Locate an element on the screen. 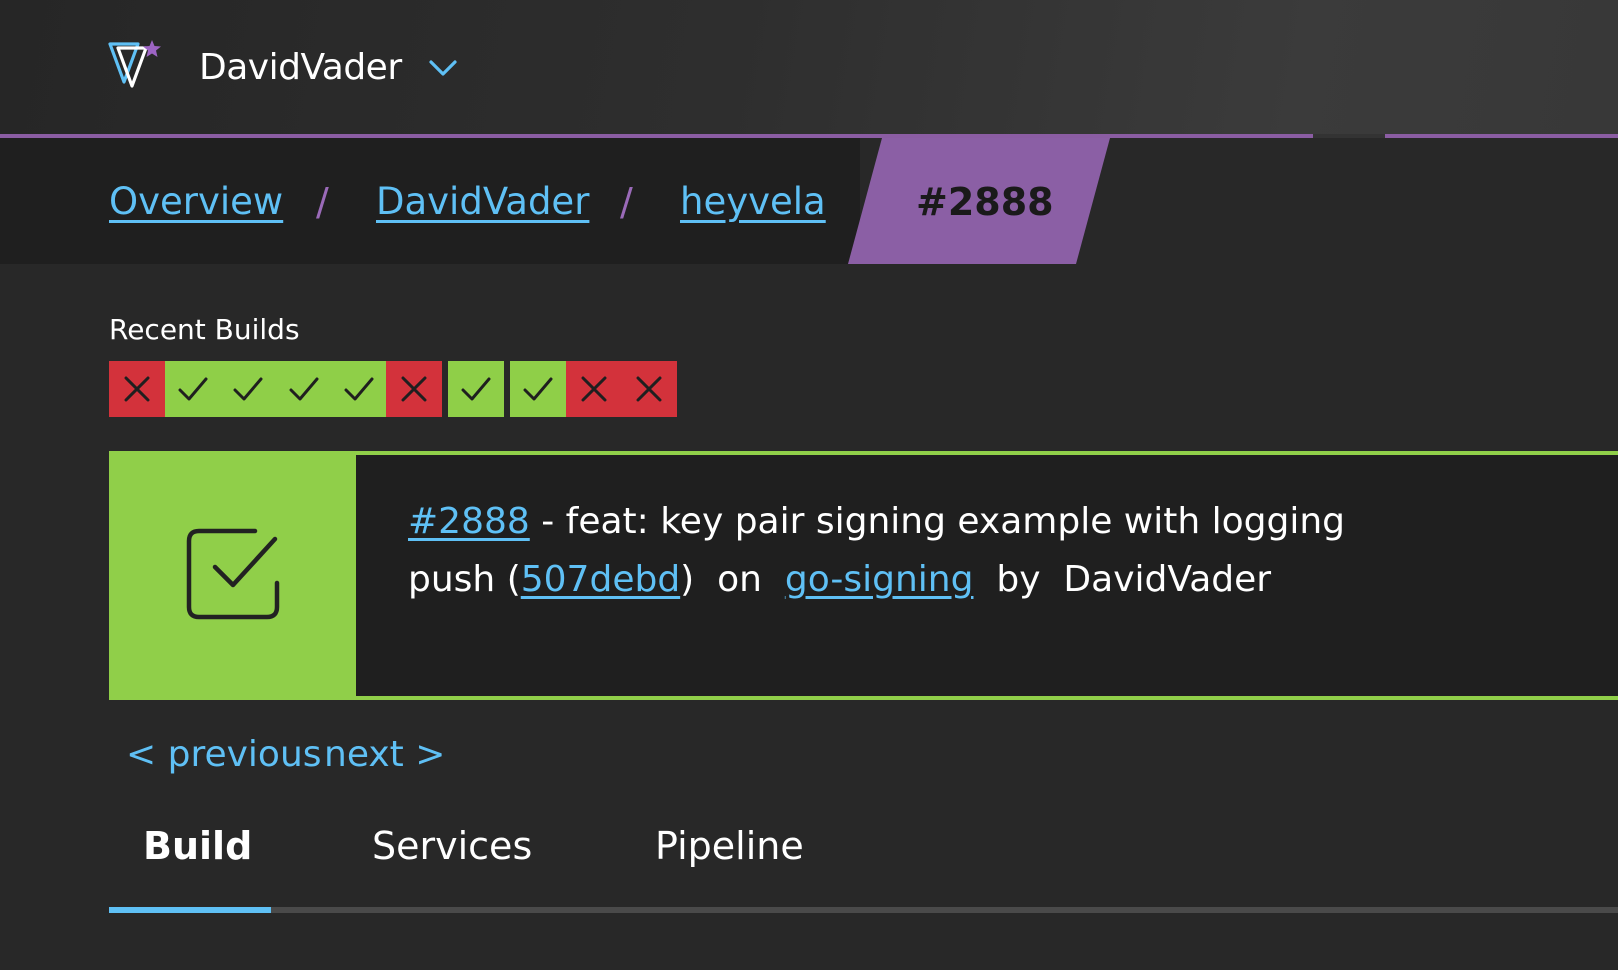 This screenshot has height=970, width=1618. chevron-down-icon is located at coordinates (443, 68).